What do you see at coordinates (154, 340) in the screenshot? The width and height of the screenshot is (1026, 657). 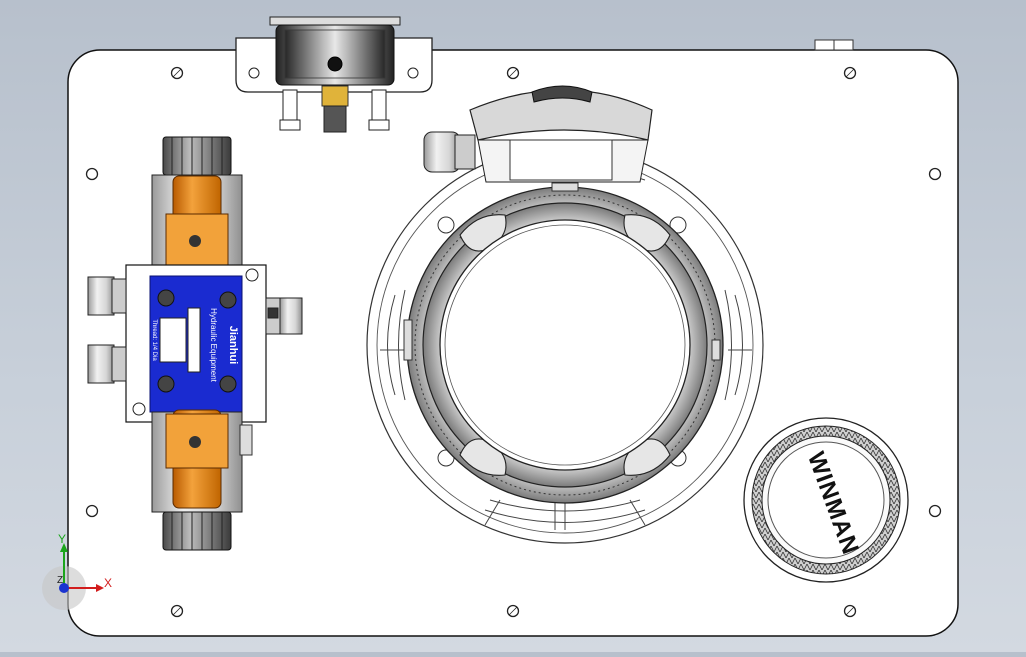 I see `valve-model: Thread: 1/4 Dia` at bounding box center [154, 340].